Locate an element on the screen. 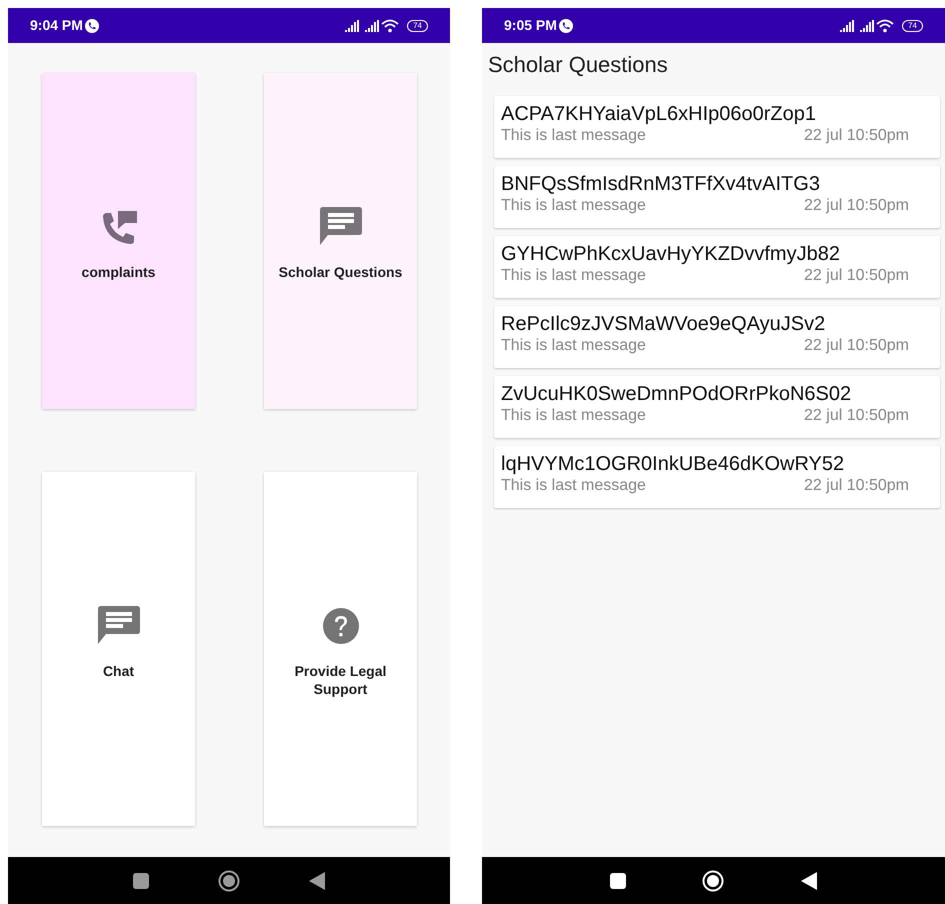  screen-title: Scholar Questions is located at coordinates (578, 65).